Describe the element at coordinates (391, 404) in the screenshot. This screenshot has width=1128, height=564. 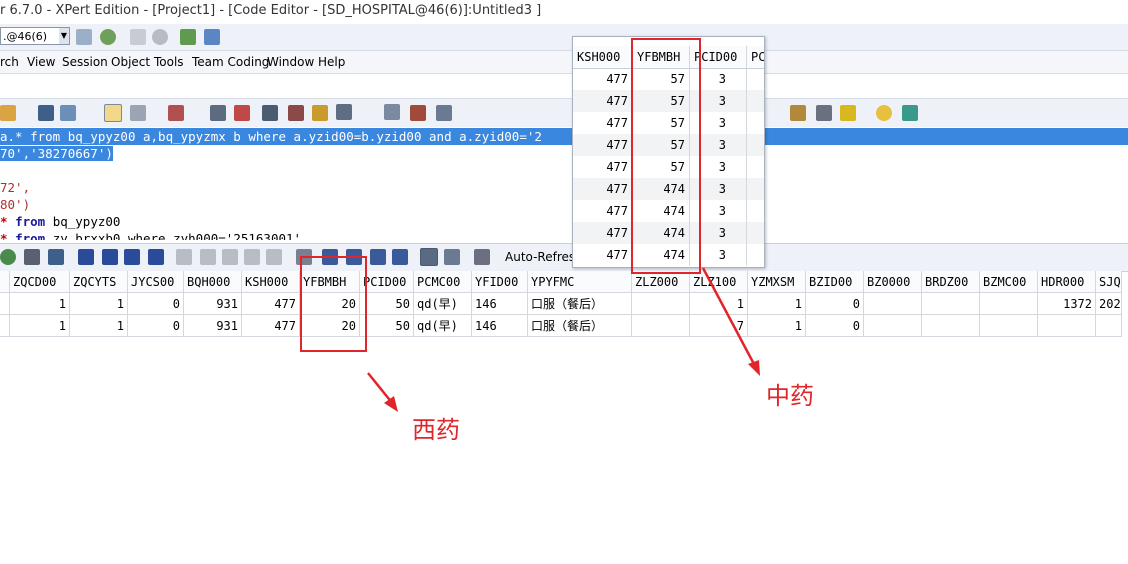
I see `arrowhead-western` at that location.